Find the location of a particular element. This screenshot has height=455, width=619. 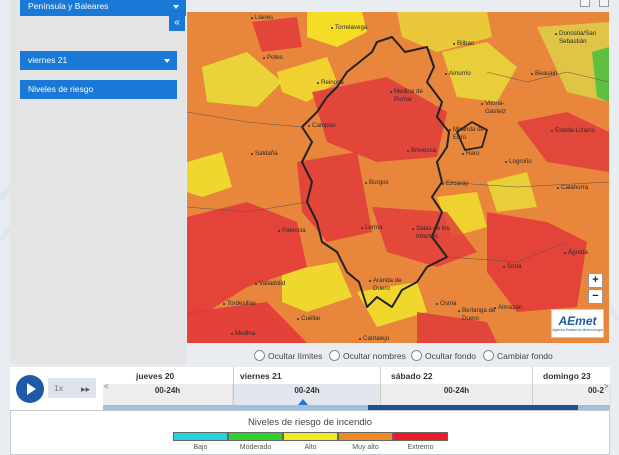

timeline-prev-icon: < is located at coordinates (106, 386).